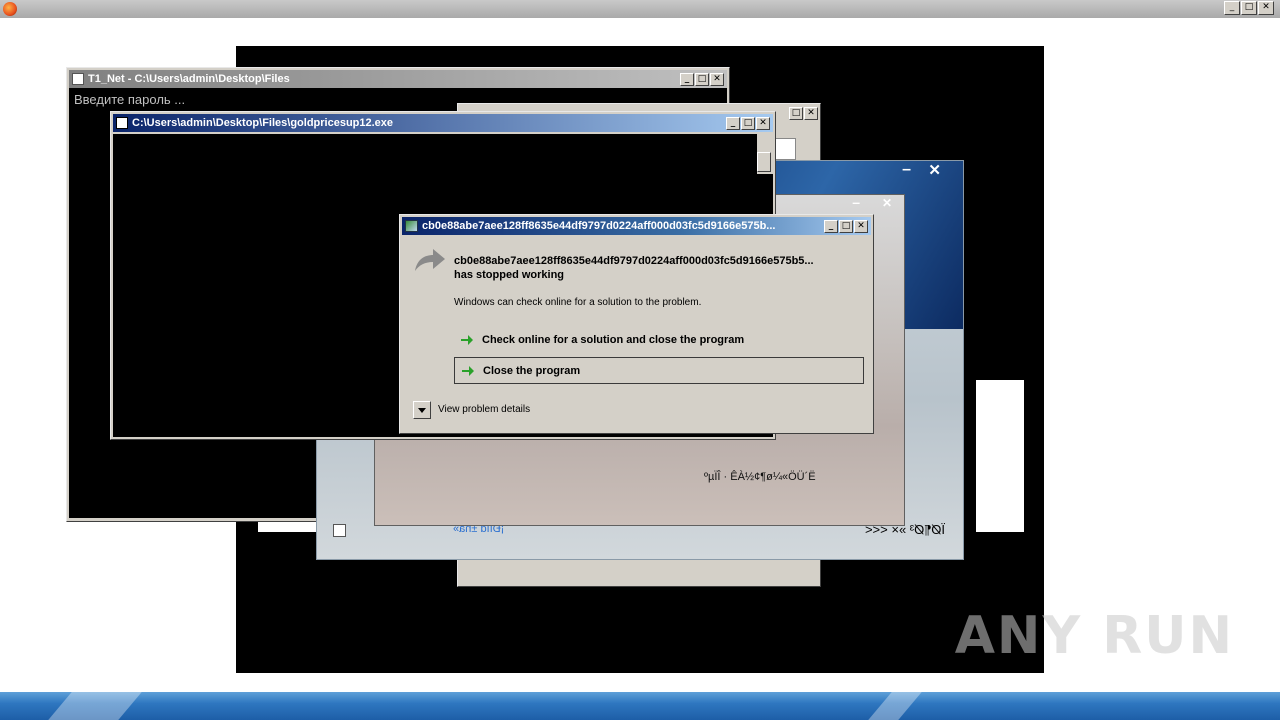  Describe the element at coordinates (733, 123) in the screenshot. I see `exe-minimize-button: _` at that location.